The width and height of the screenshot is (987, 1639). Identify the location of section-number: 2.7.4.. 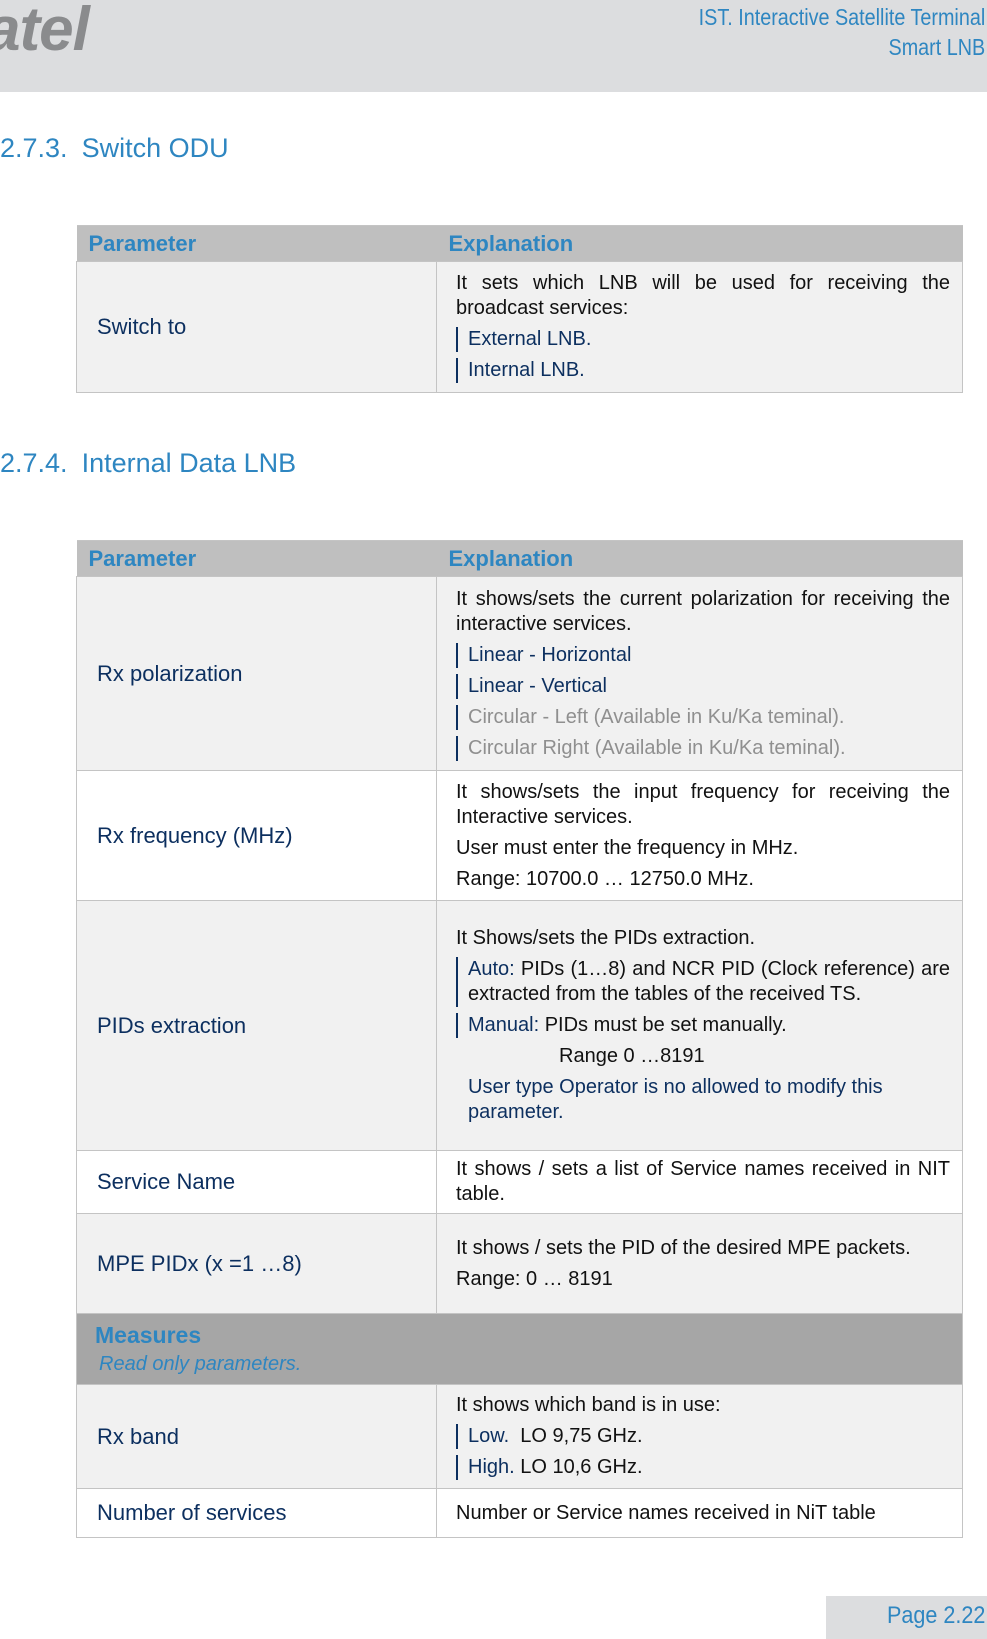
(34, 463).